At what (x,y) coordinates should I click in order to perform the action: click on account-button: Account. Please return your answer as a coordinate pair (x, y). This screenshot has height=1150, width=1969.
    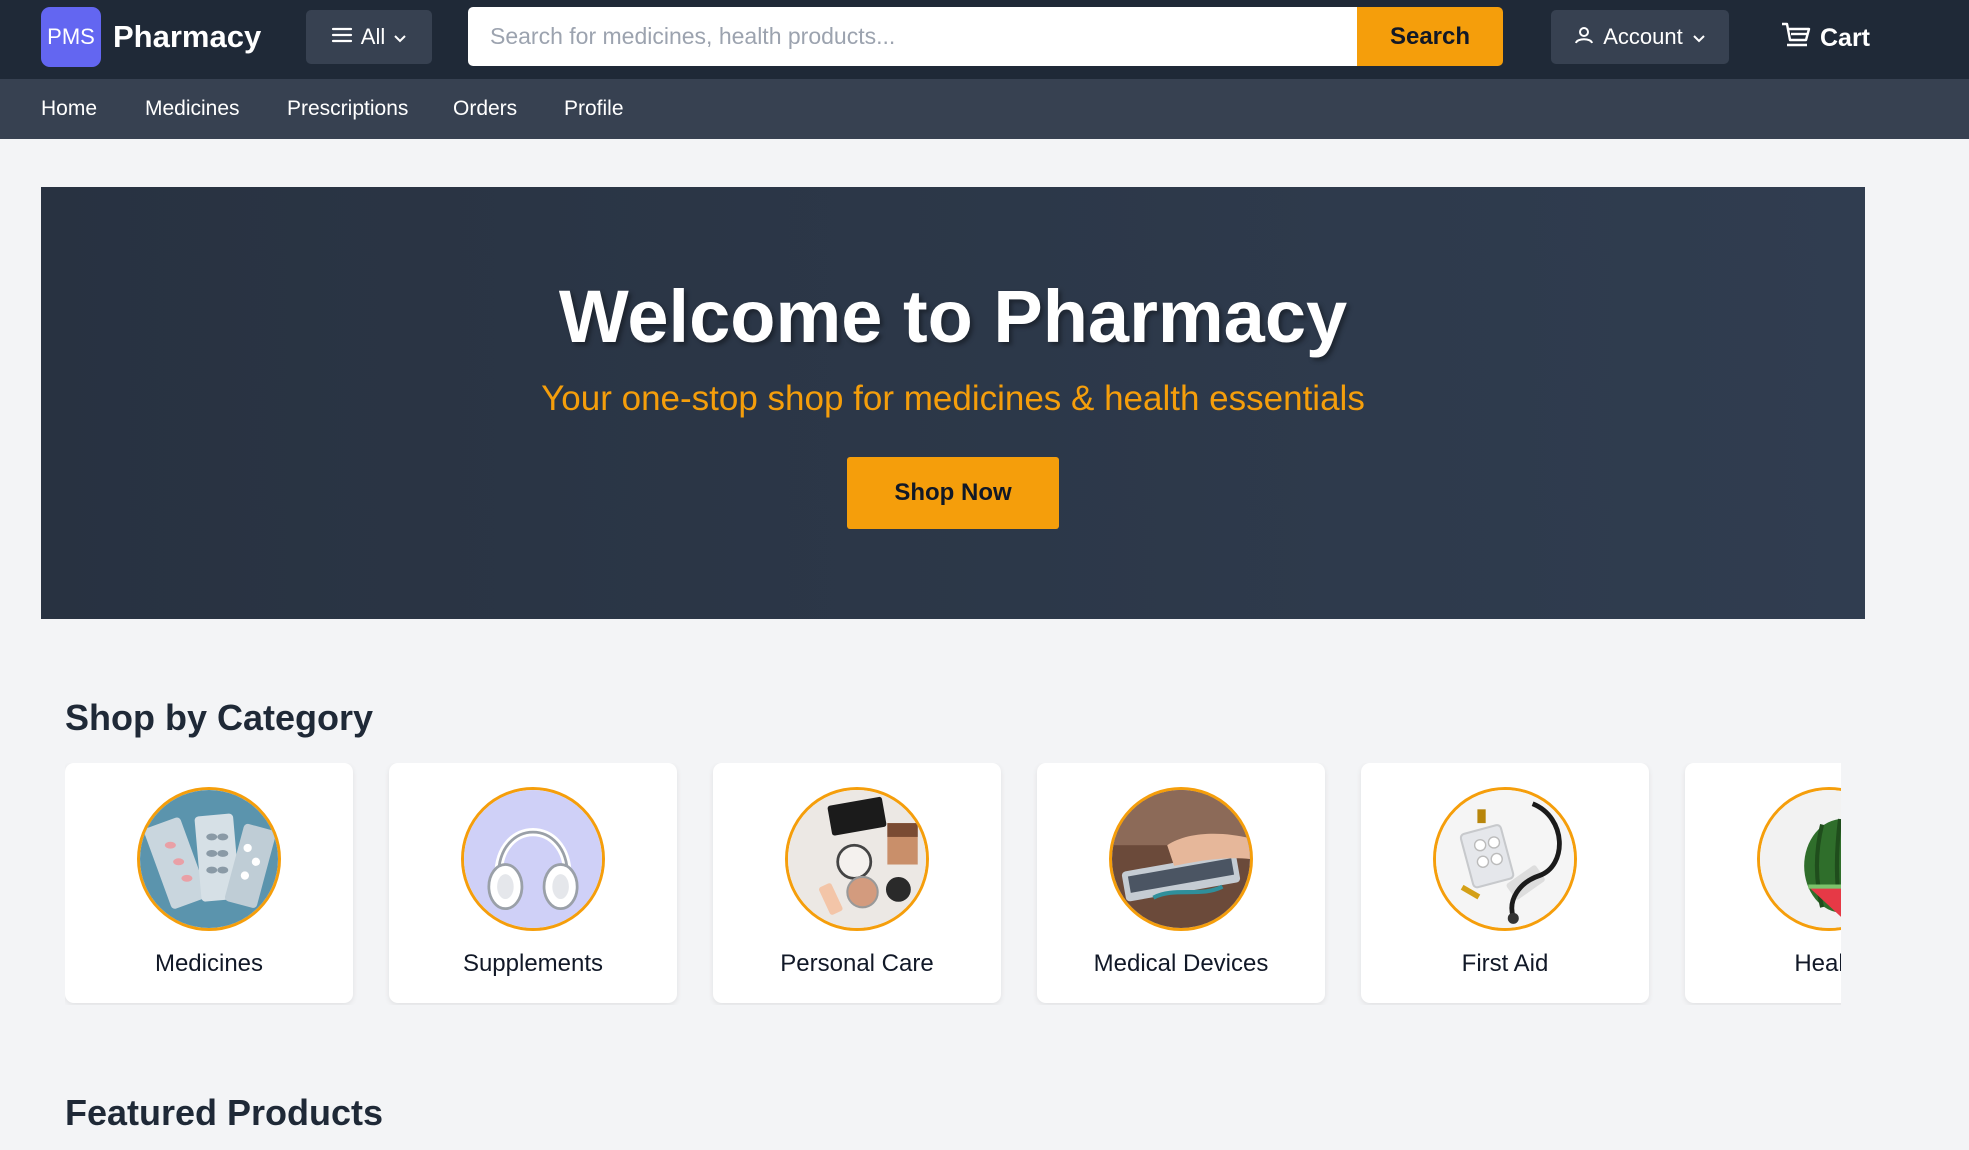
    Looking at the image, I should click on (1640, 37).